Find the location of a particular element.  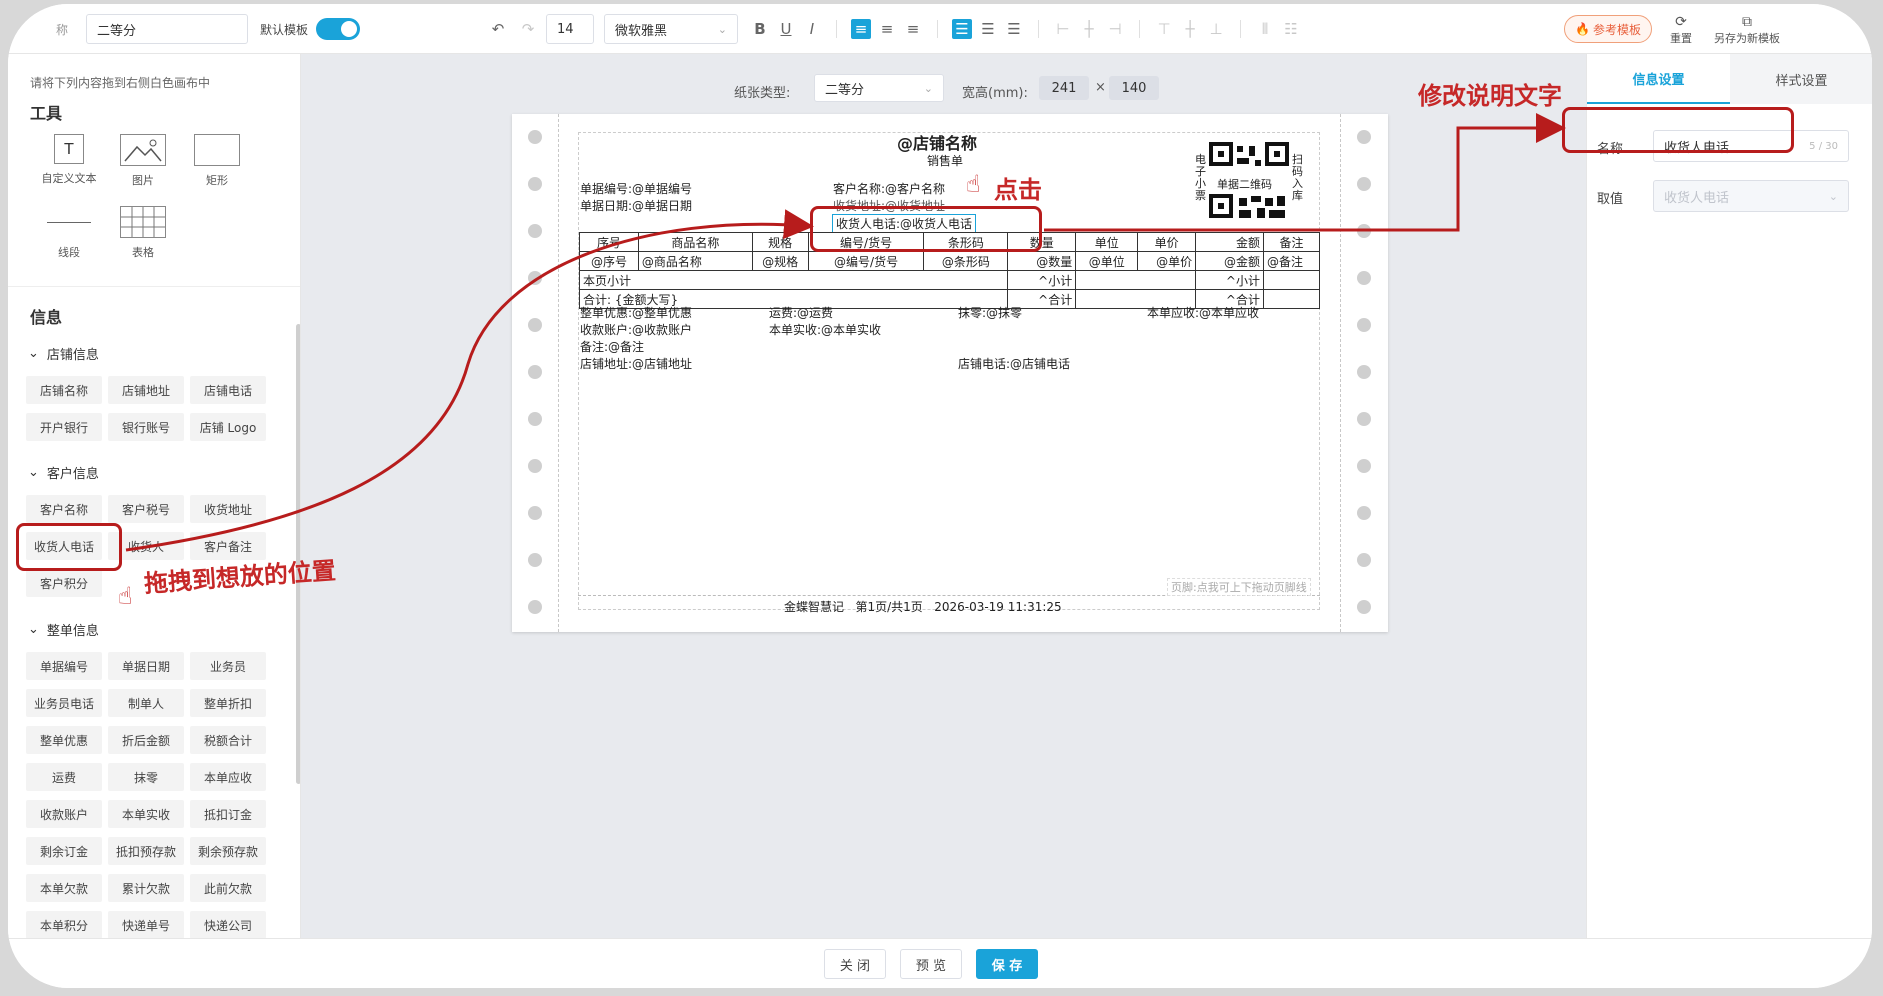

annotation-click-text: 点击 is located at coordinates (1018, 190).